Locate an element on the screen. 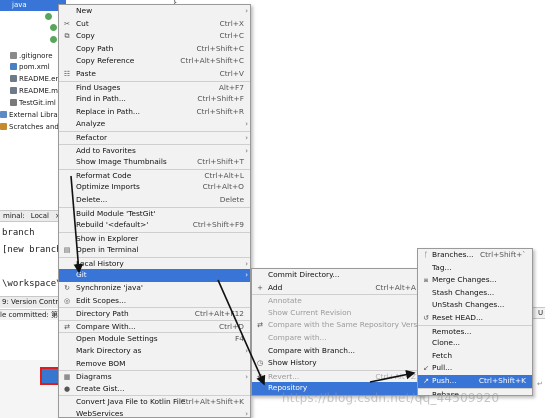 The height and width of the screenshot is (418, 545). create-gist-icon: ● is located at coordinates (67, 388).